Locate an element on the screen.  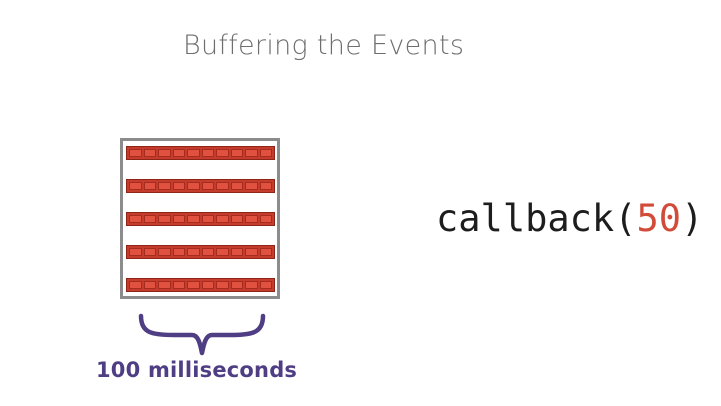
event-buffer is located at coordinates (200, 218).